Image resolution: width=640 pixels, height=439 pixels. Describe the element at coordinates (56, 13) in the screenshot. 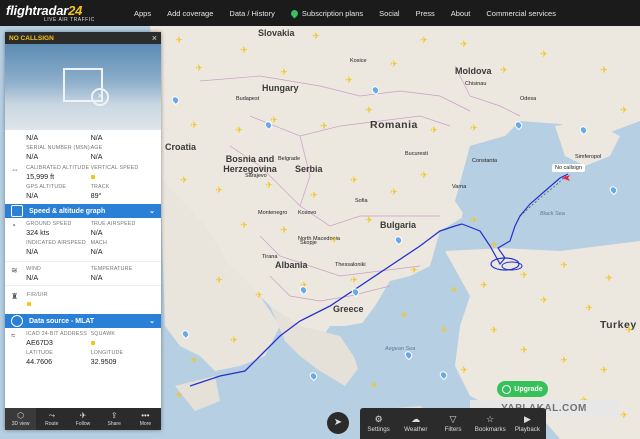

I see `flightradar24-logo: flightradar24 LIVE AIR TRAFFIC` at that location.